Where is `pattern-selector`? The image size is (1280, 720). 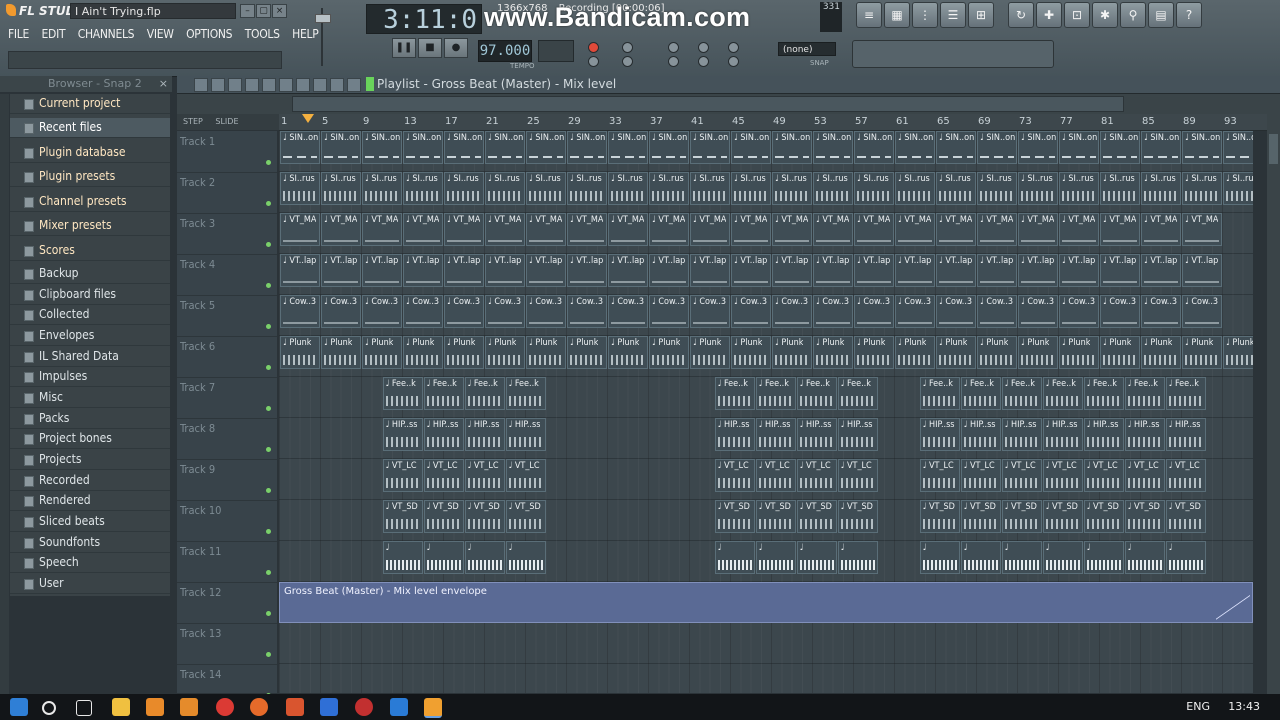
pattern-selector is located at coordinates (556, 51).